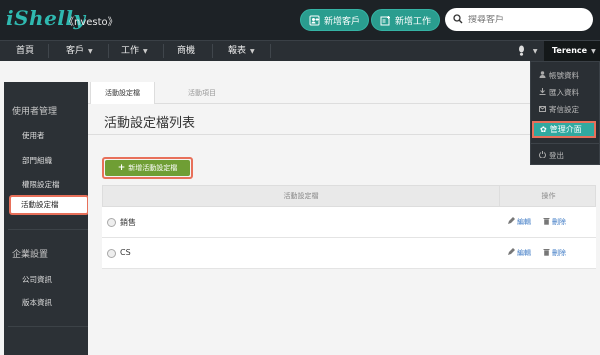 This screenshot has width=600, height=355. I want to click on menu-item-admin-label: 管理介面, so click(565, 129).